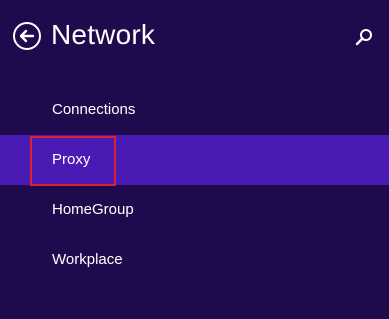  Describe the element at coordinates (73, 161) in the screenshot. I see `highlight-box` at that location.